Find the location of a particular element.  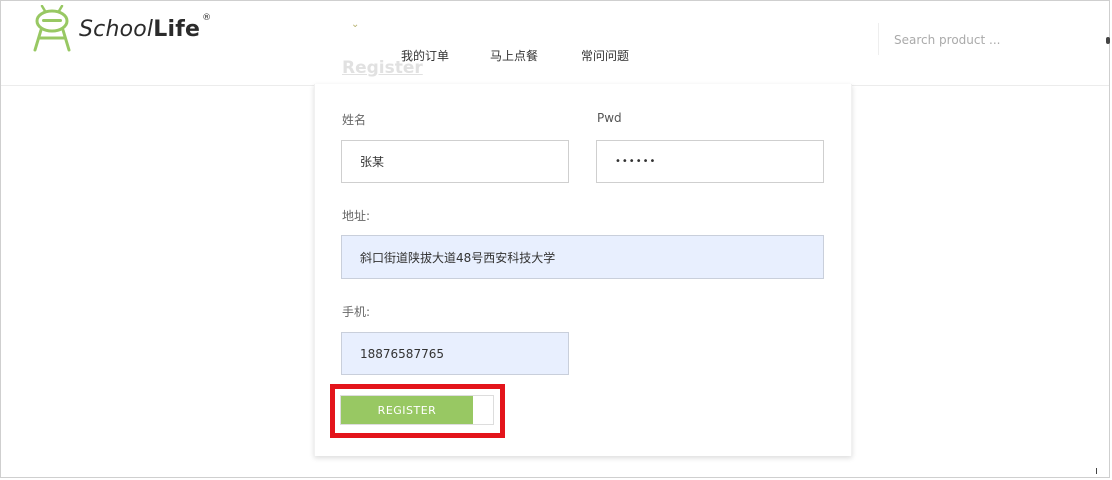

brand-name-life: Life is located at coordinates (177, 29).